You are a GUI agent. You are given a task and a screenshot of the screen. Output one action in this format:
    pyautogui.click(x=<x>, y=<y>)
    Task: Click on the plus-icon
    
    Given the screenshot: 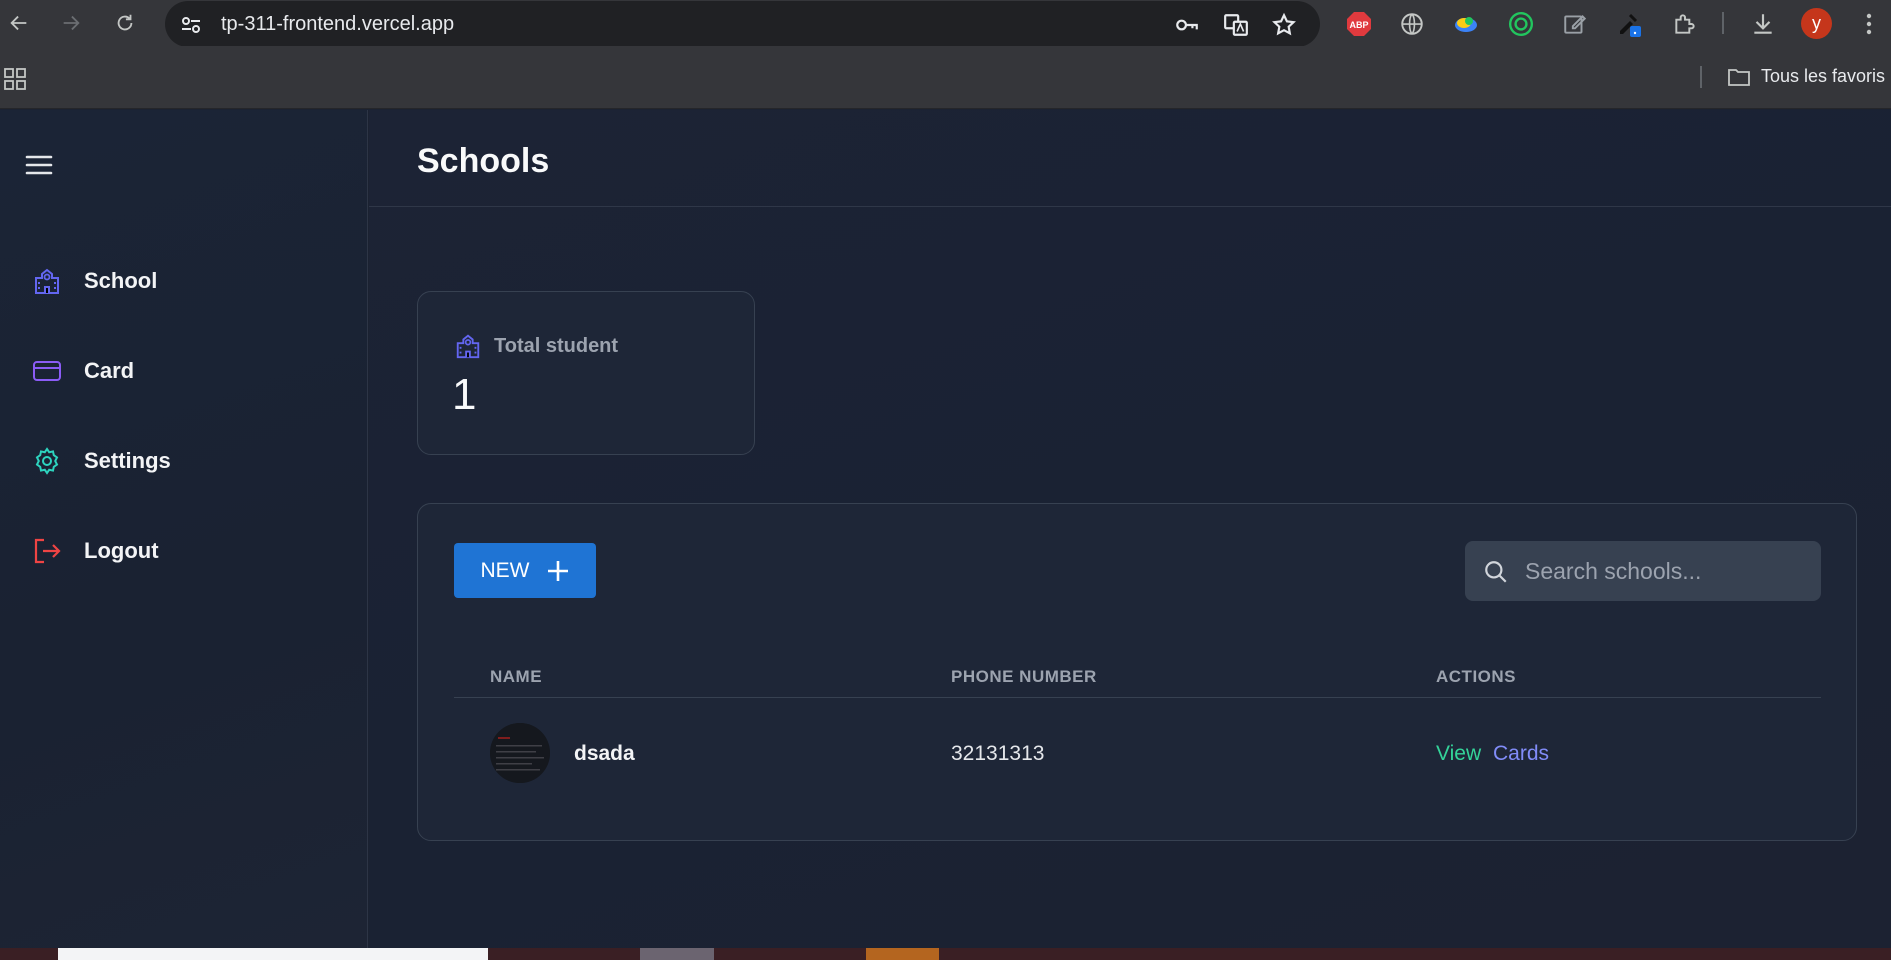 What is the action you would take?
    pyautogui.click(x=558, y=571)
    